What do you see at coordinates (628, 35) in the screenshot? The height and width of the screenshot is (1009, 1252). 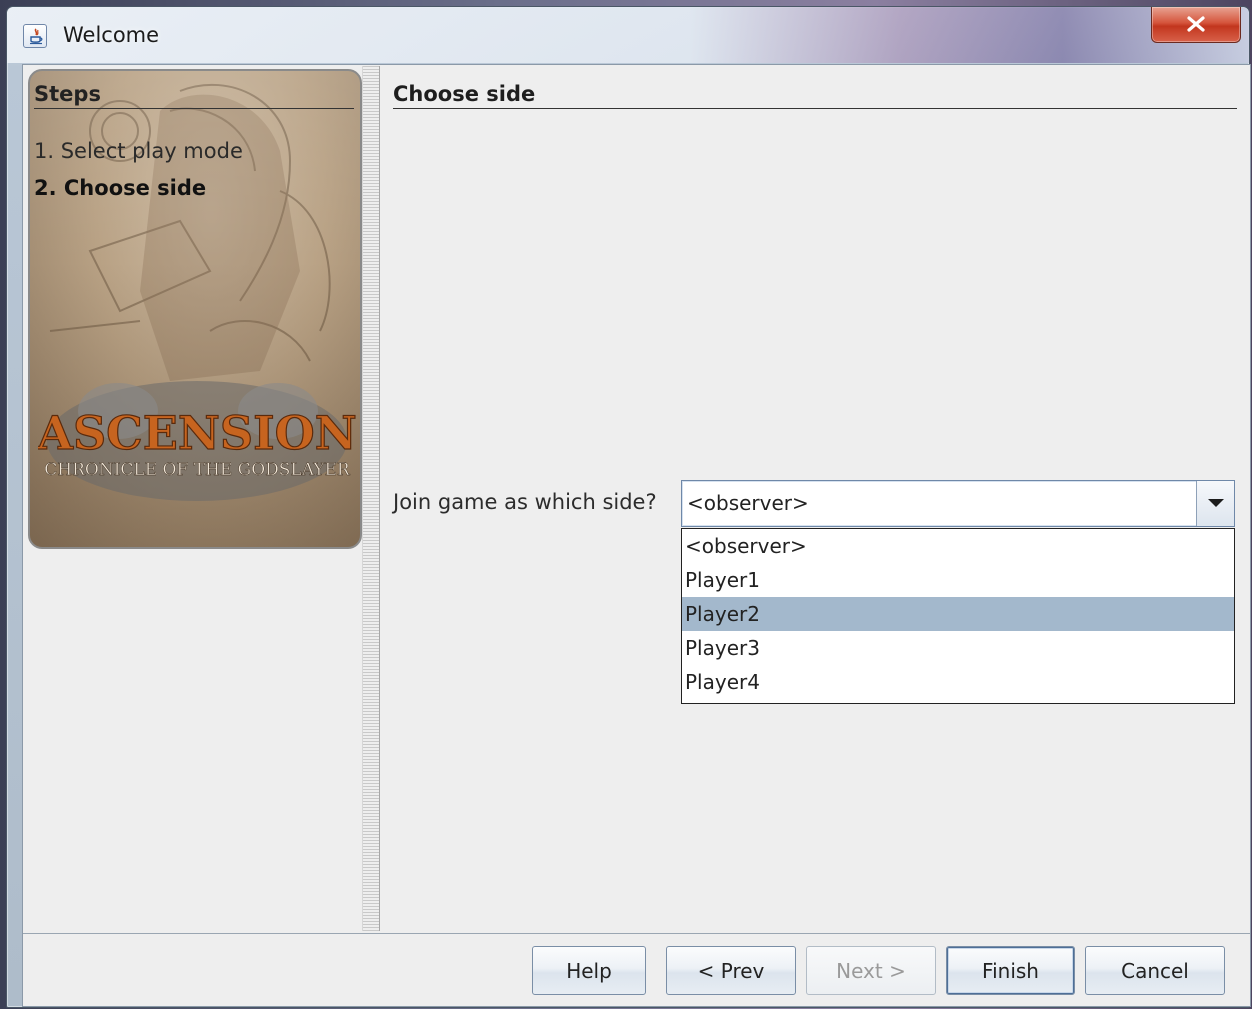 I see `title-bar: Welcome` at bounding box center [628, 35].